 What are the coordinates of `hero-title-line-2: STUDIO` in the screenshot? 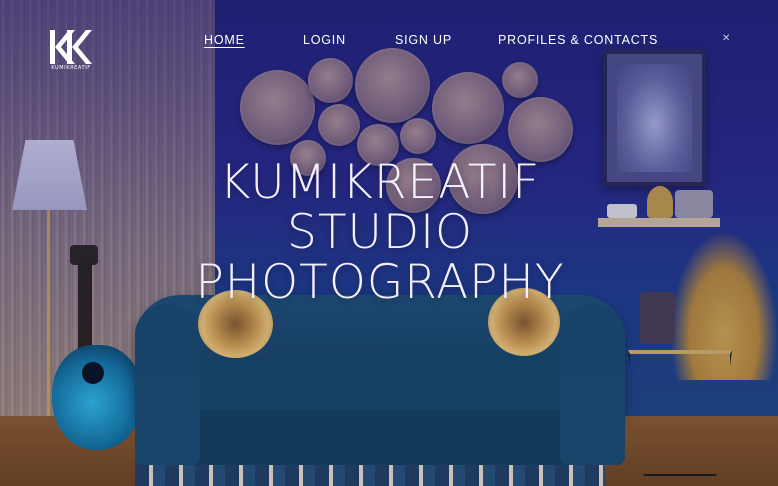 It's located at (380, 232).